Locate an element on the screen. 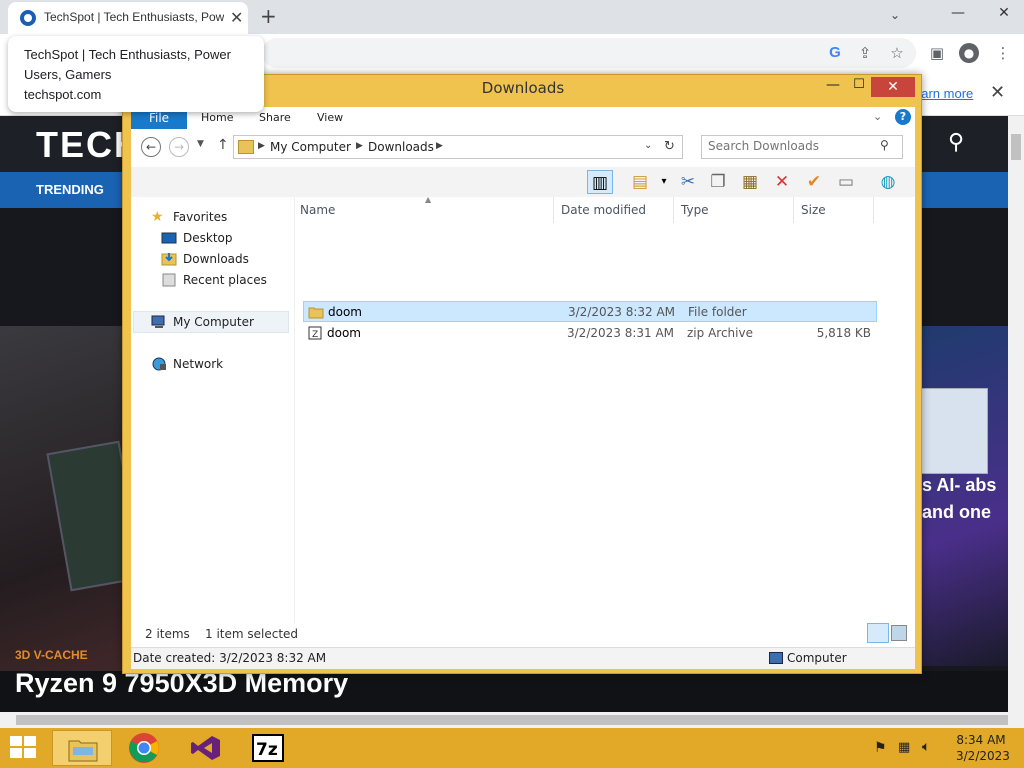 This screenshot has height=768, width=1024. menu-kebab-icon: ⋮ is located at coordinates (1003, 53).